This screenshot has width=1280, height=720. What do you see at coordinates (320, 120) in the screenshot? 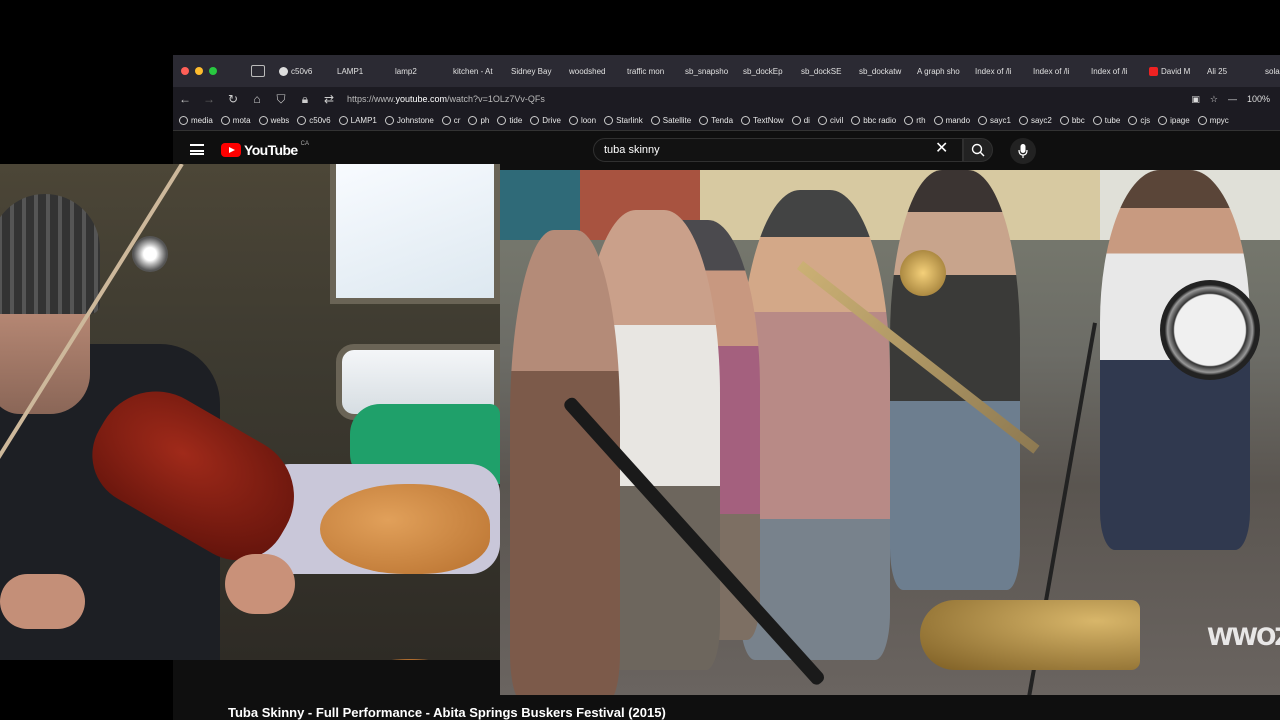
I see `bookmark-label: c50v6` at bounding box center [320, 120].